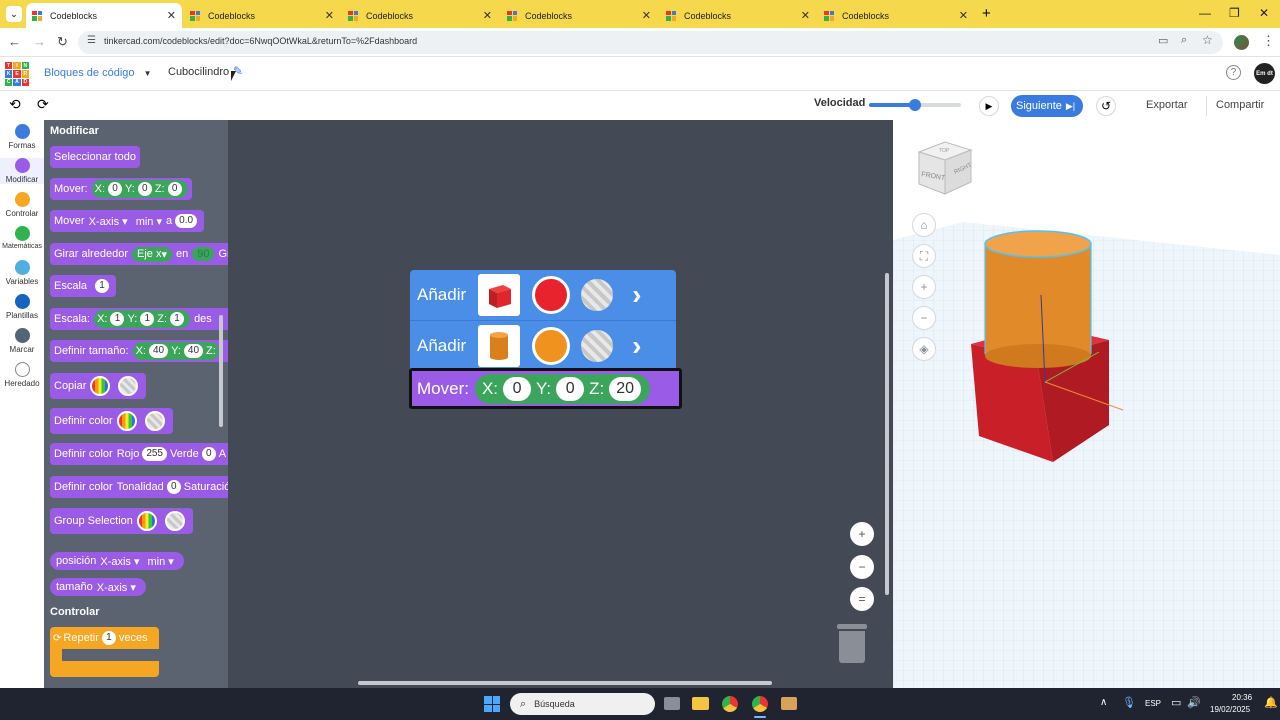 The width and height of the screenshot is (1280, 720). Describe the element at coordinates (636, 346) in the screenshot. I see `chevron-right-icon: ›` at that location.